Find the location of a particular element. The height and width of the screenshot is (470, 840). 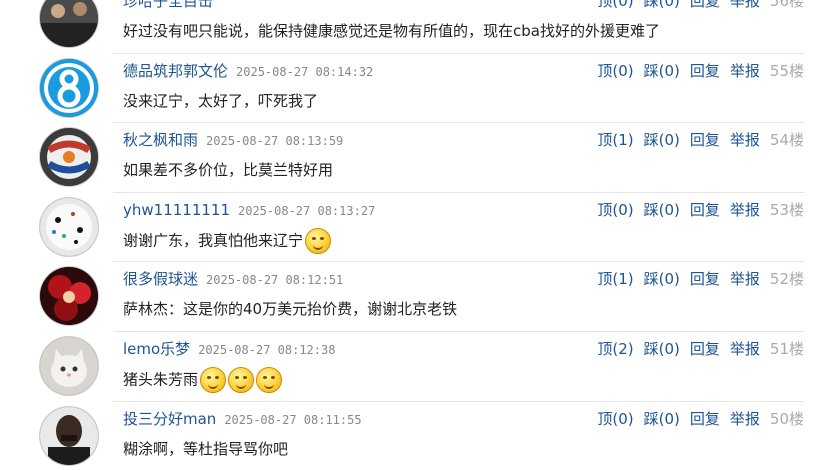

username-link: 秋之枫和雨 is located at coordinates (160, 140).